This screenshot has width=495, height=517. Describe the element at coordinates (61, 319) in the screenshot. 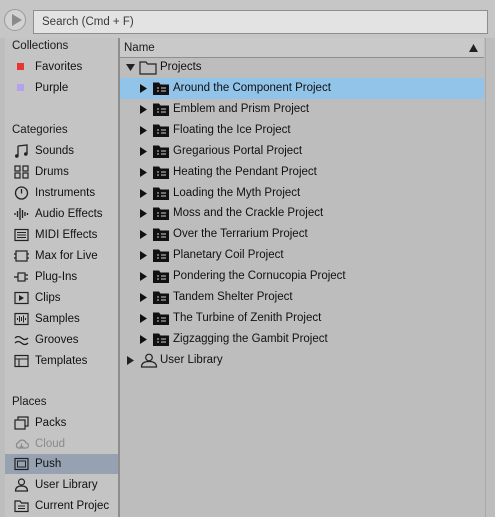

I see `sidebar-item-samples: Samples` at that location.